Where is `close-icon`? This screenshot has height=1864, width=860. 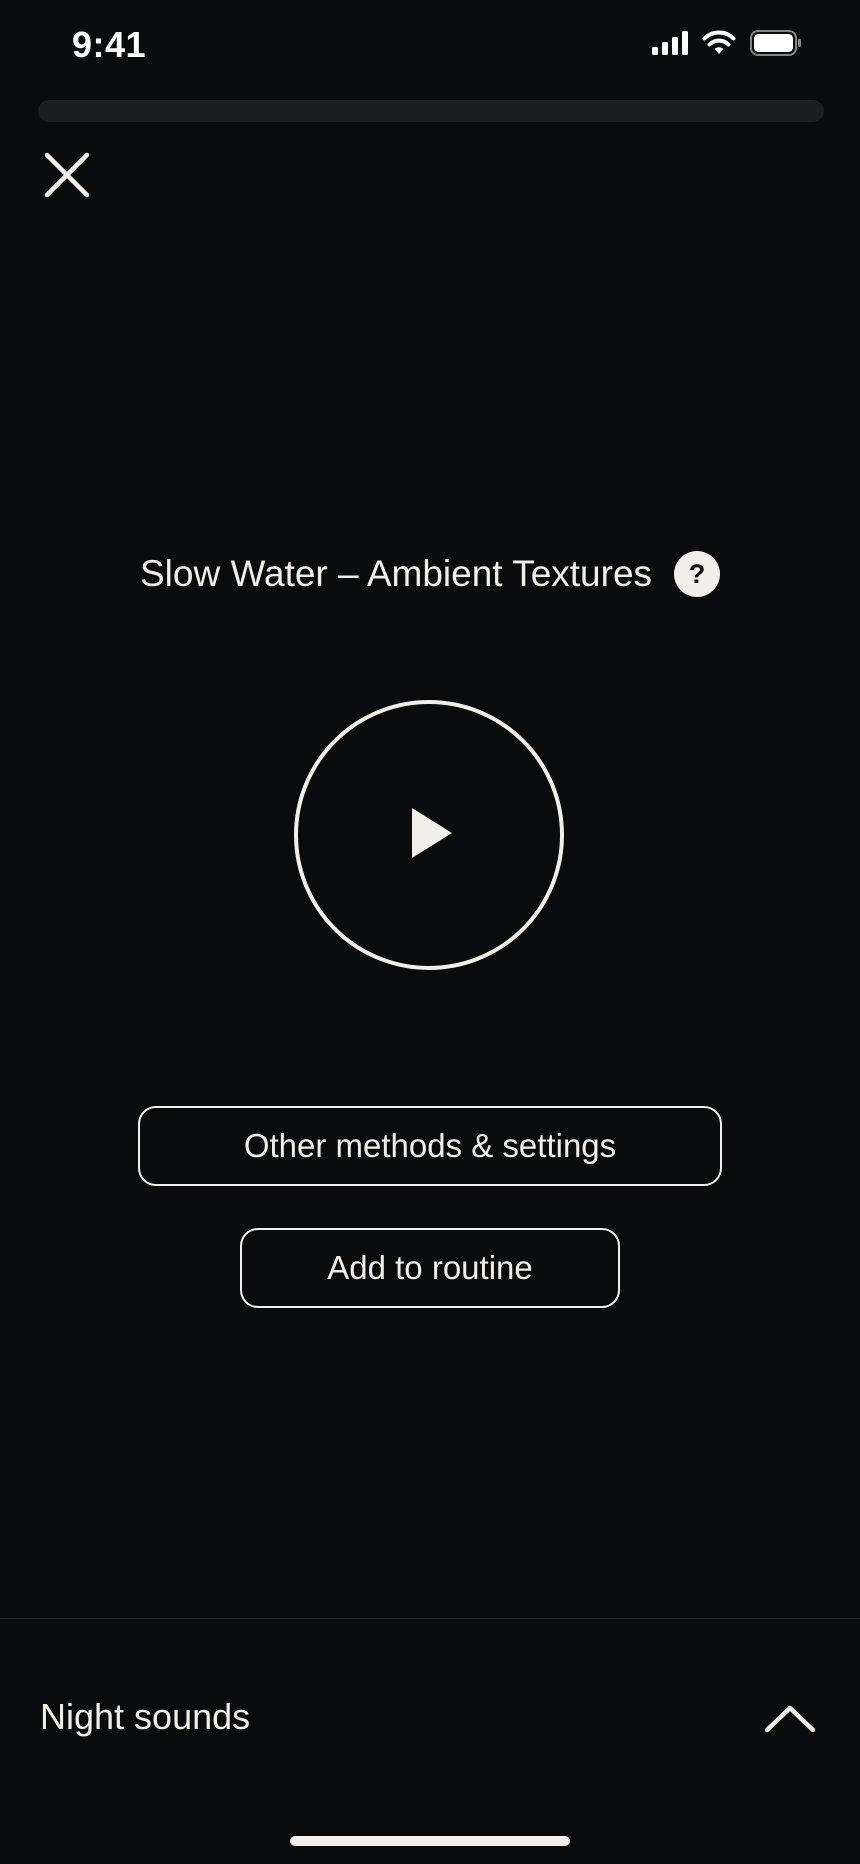 close-icon is located at coordinates (67, 177).